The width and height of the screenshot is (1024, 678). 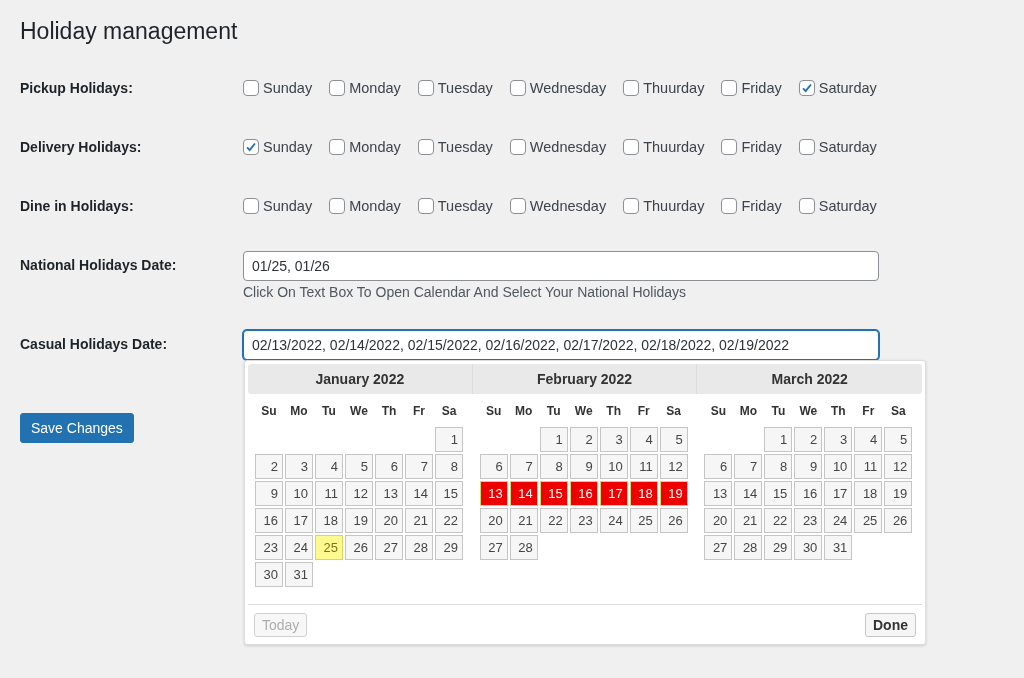 What do you see at coordinates (269, 520) in the screenshot?
I see `day-cell: 16` at bounding box center [269, 520].